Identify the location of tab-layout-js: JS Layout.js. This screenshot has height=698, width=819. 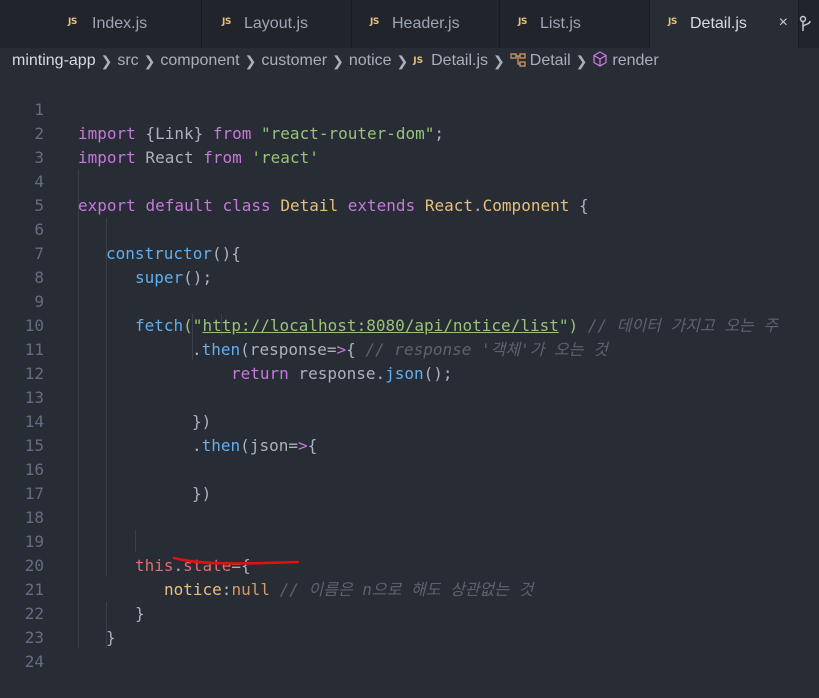
(277, 24).